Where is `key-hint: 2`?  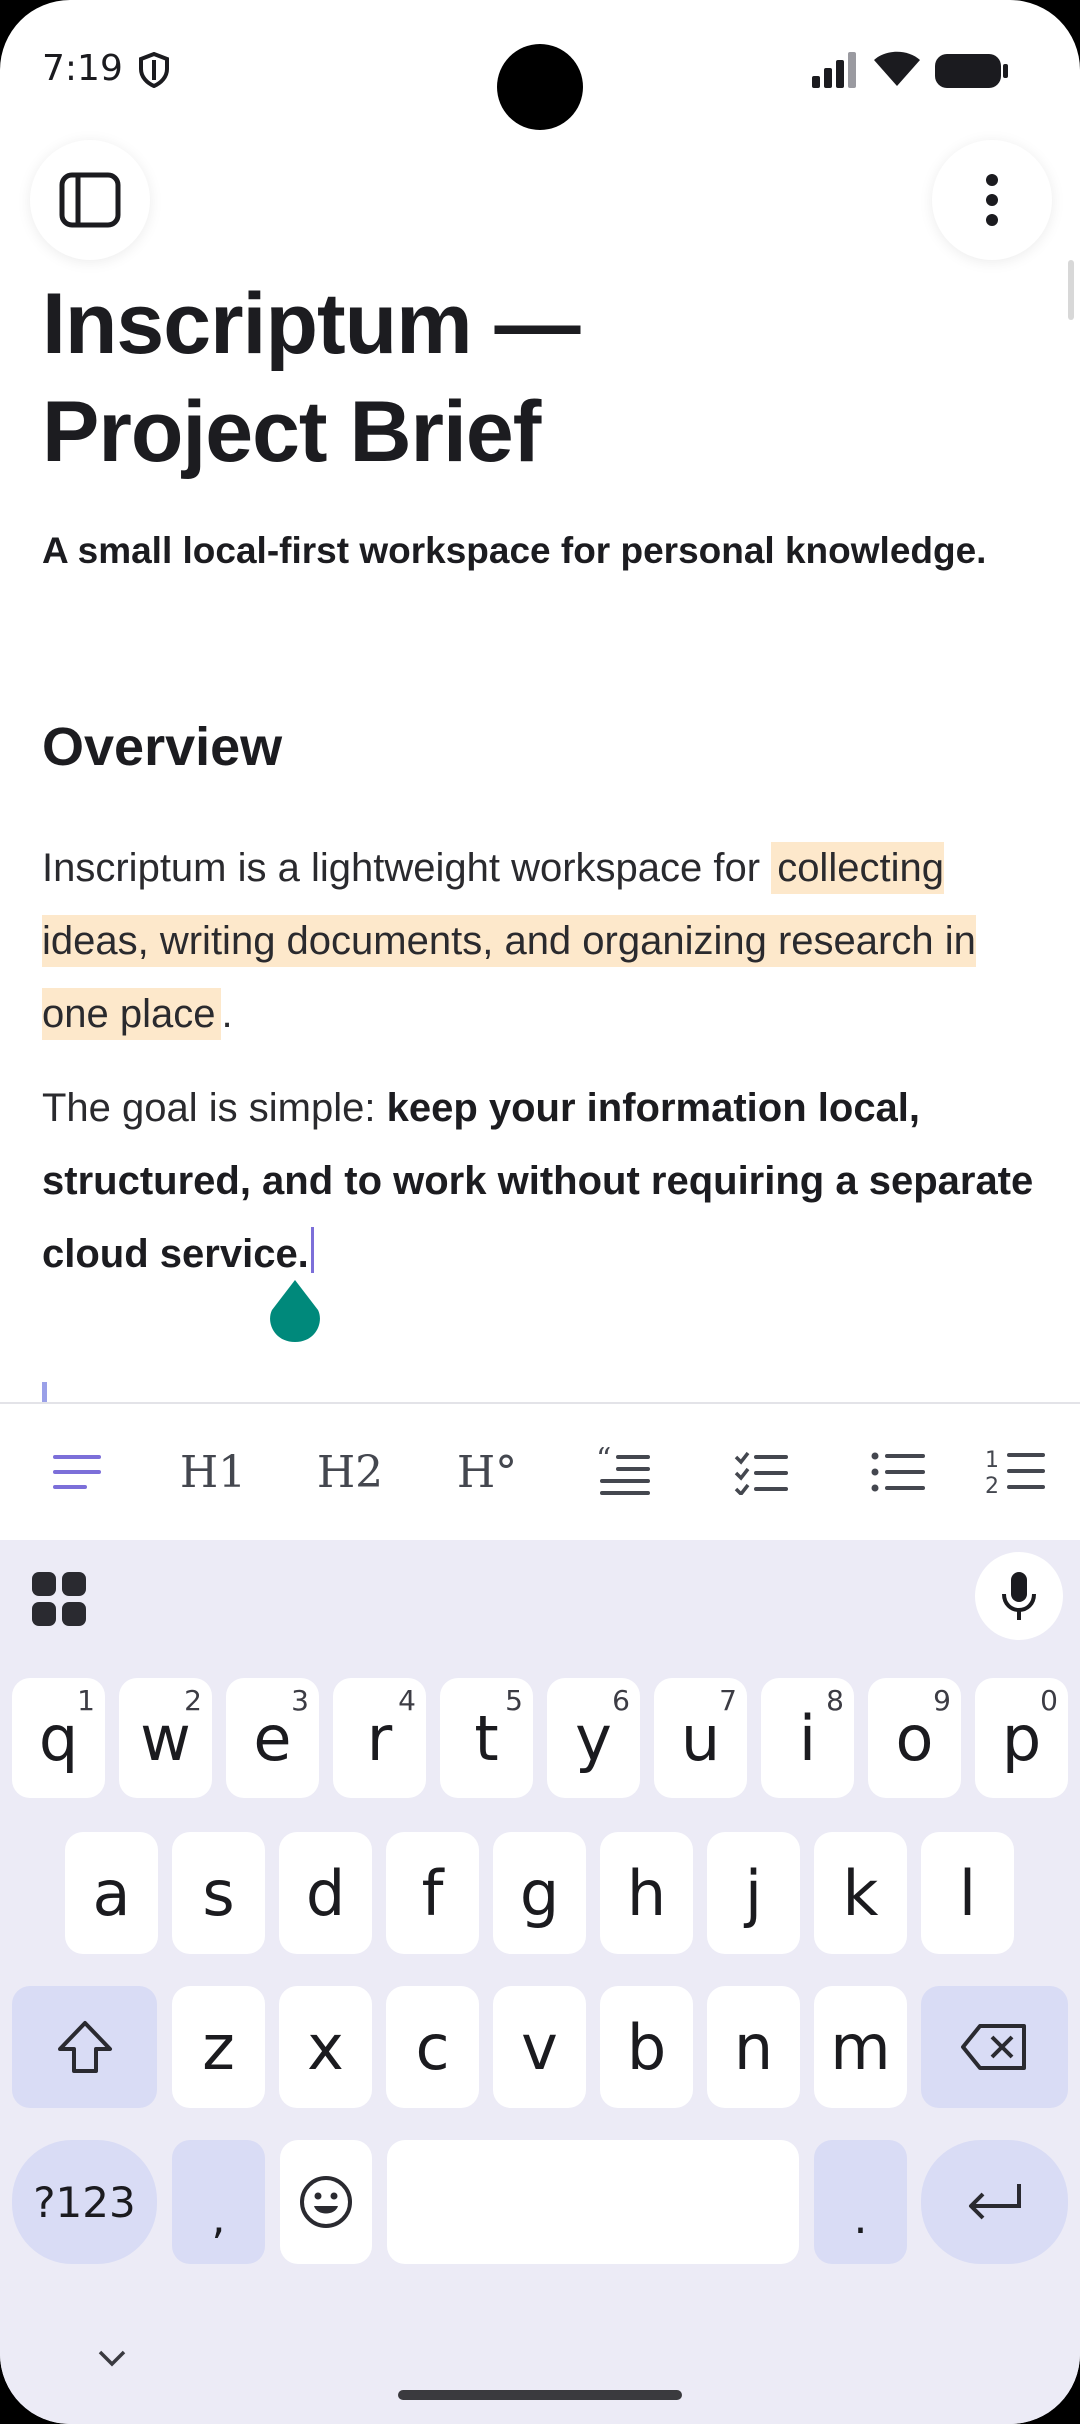
key-hint: 2 is located at coordinates (193, 1700).